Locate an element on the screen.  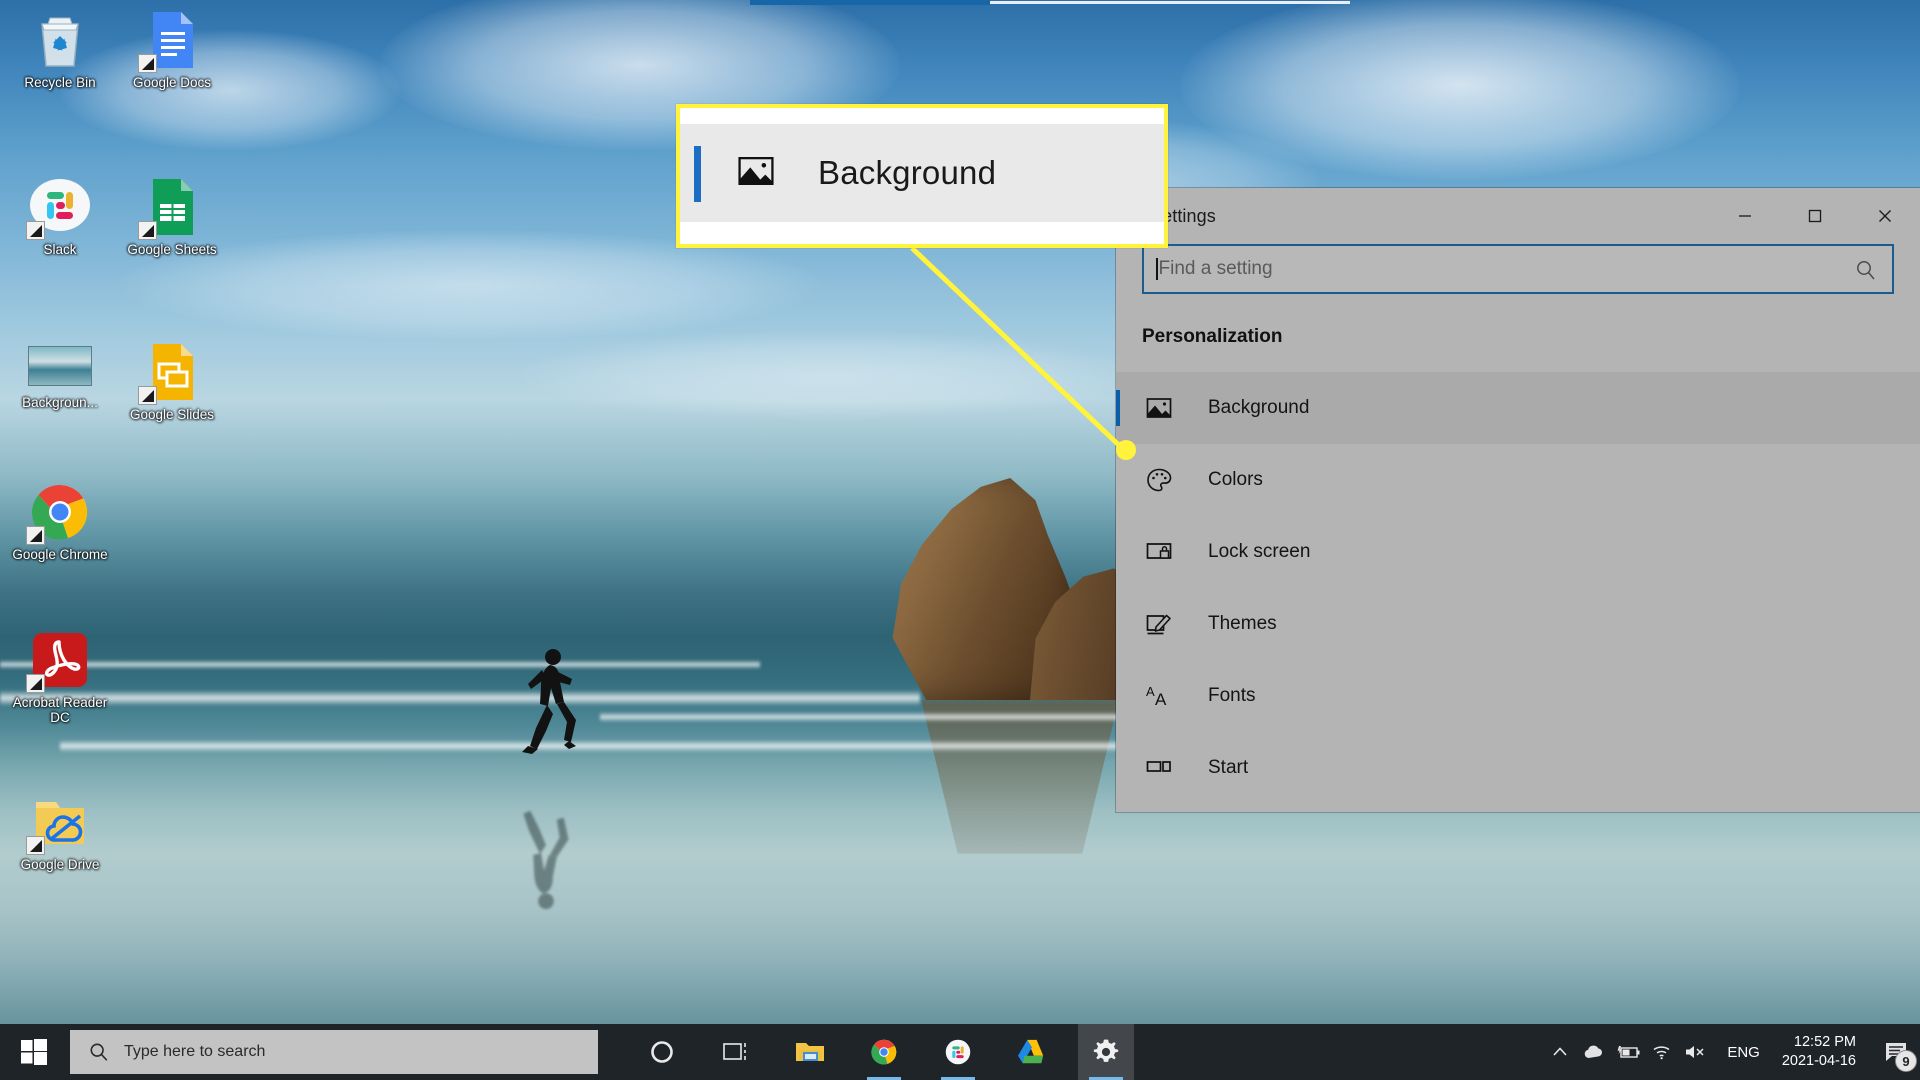
google-slides-icon is located at coordinates (171, 372).